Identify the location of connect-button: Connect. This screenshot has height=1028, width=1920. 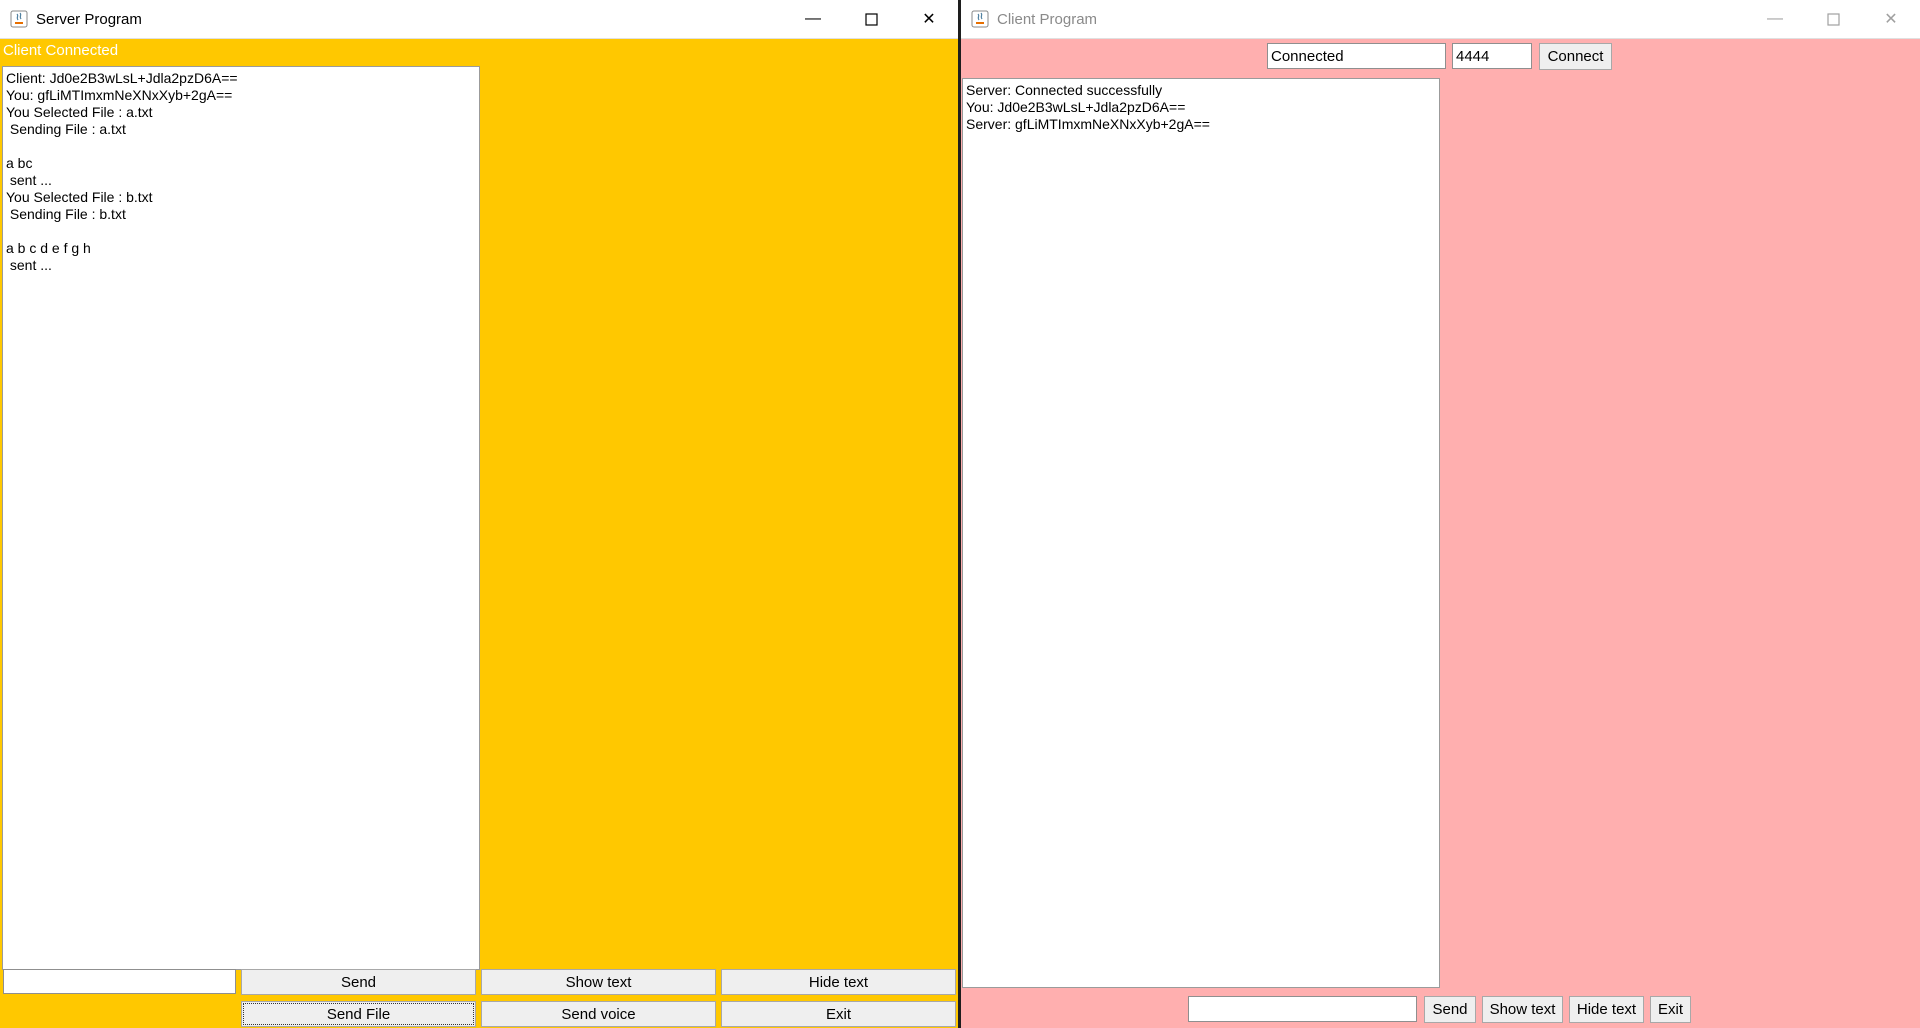
(1575, 56).